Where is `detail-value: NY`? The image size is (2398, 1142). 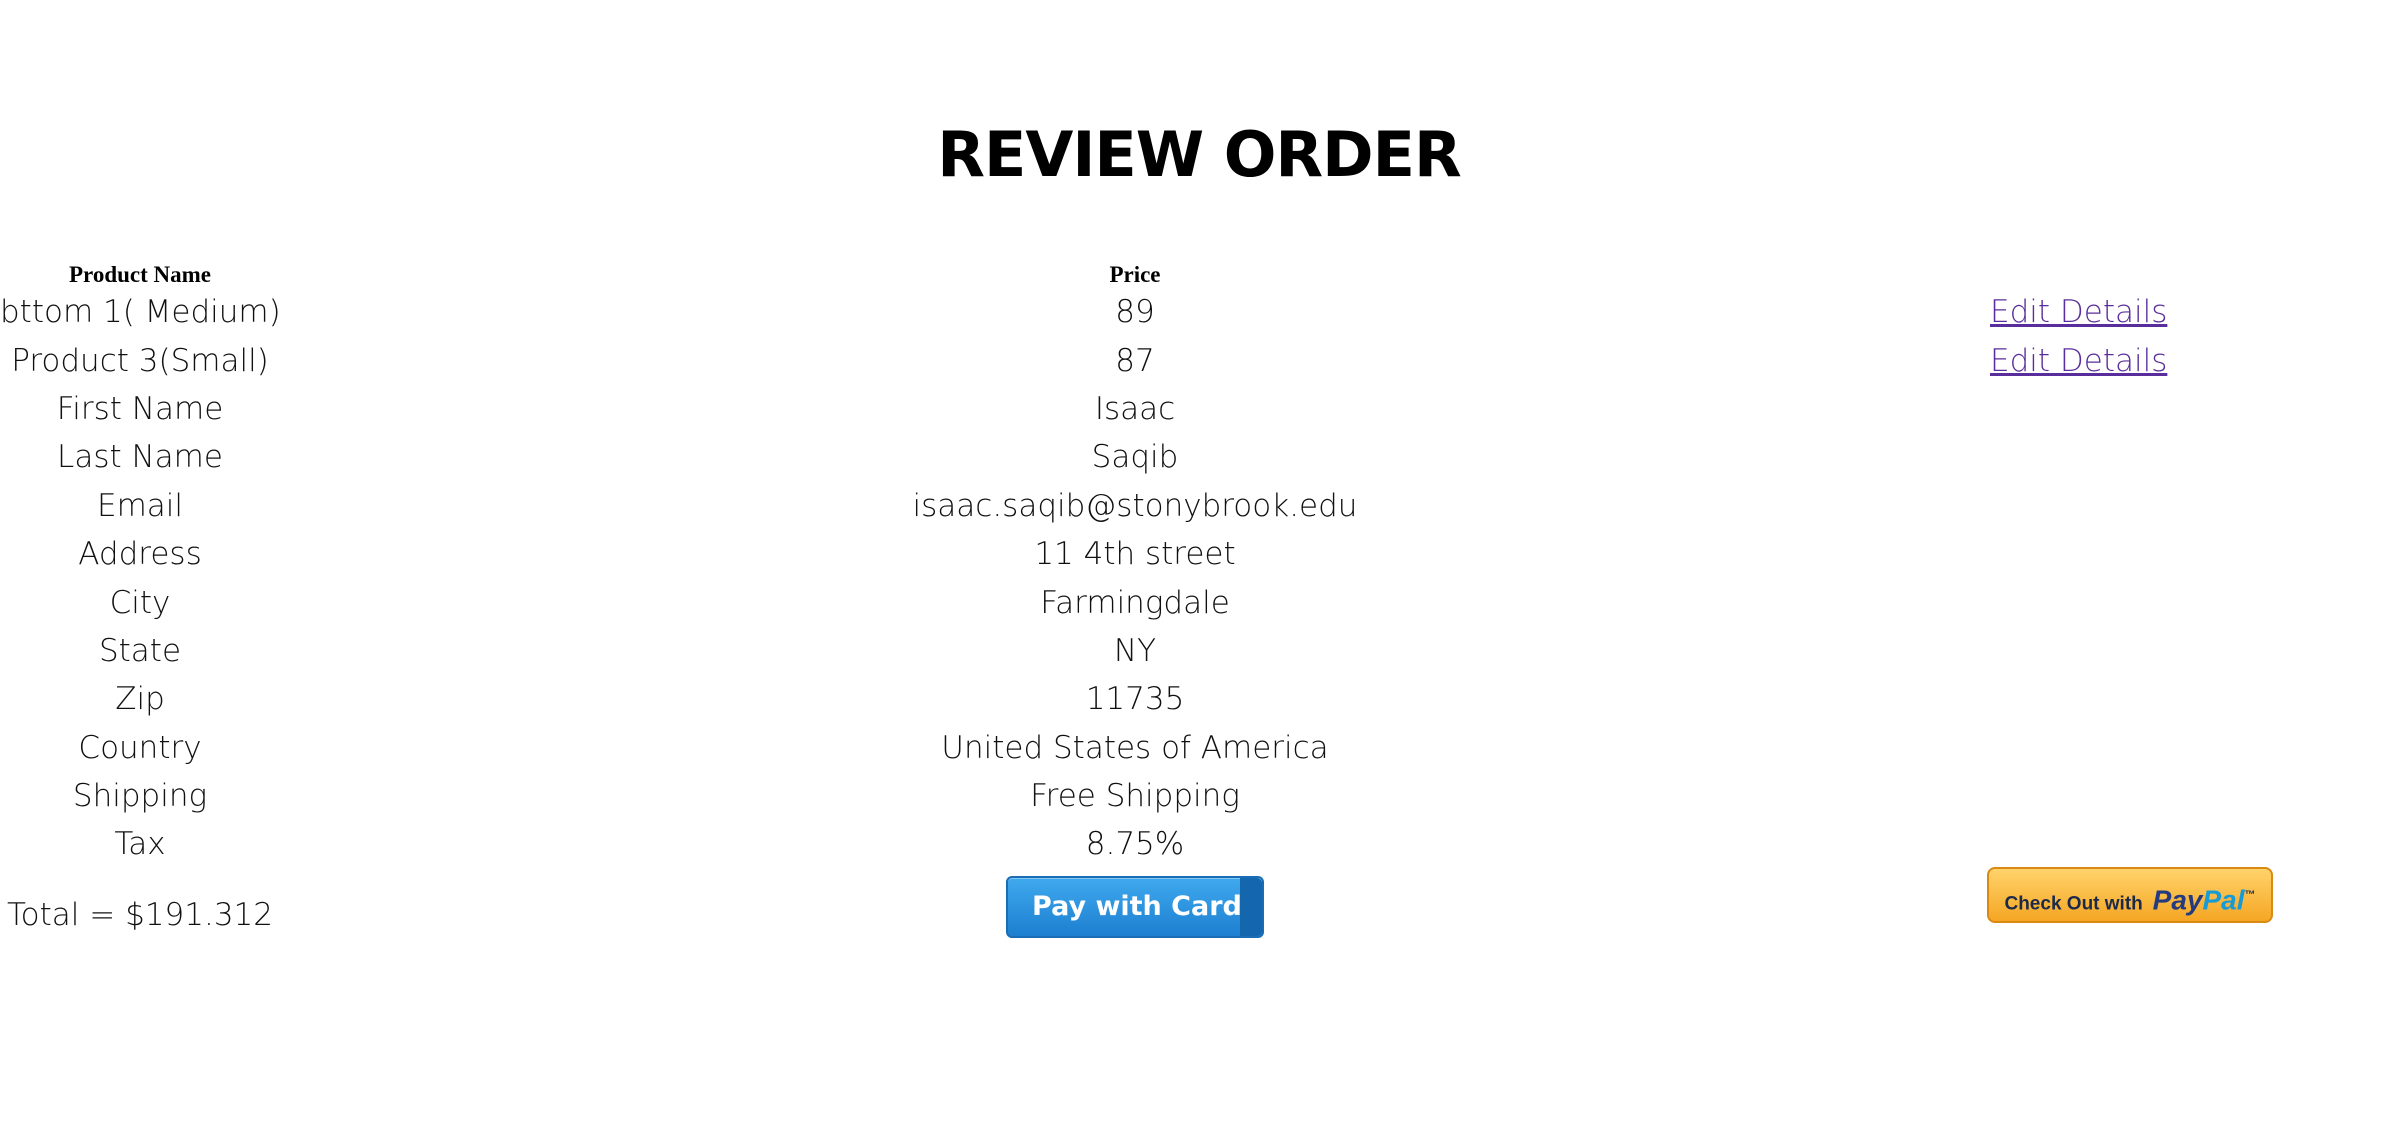 detail-value: NY is located at coordinates (1135, 650).